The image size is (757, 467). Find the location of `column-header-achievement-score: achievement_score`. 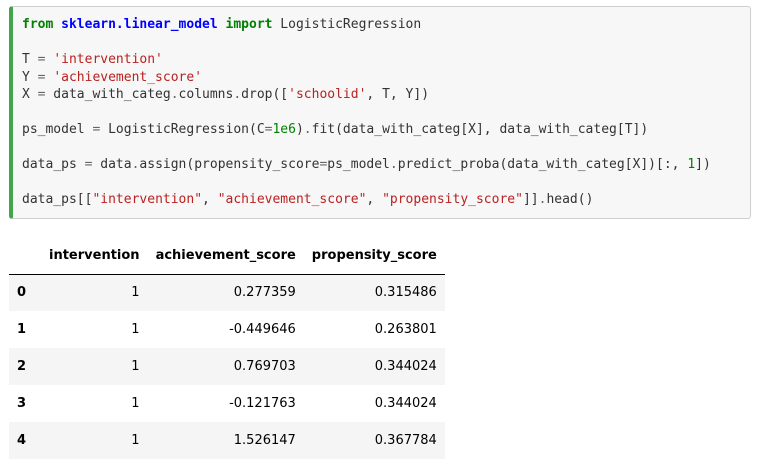

column-header-achievement-score: achievement_score is located at coordinates (225, 256).